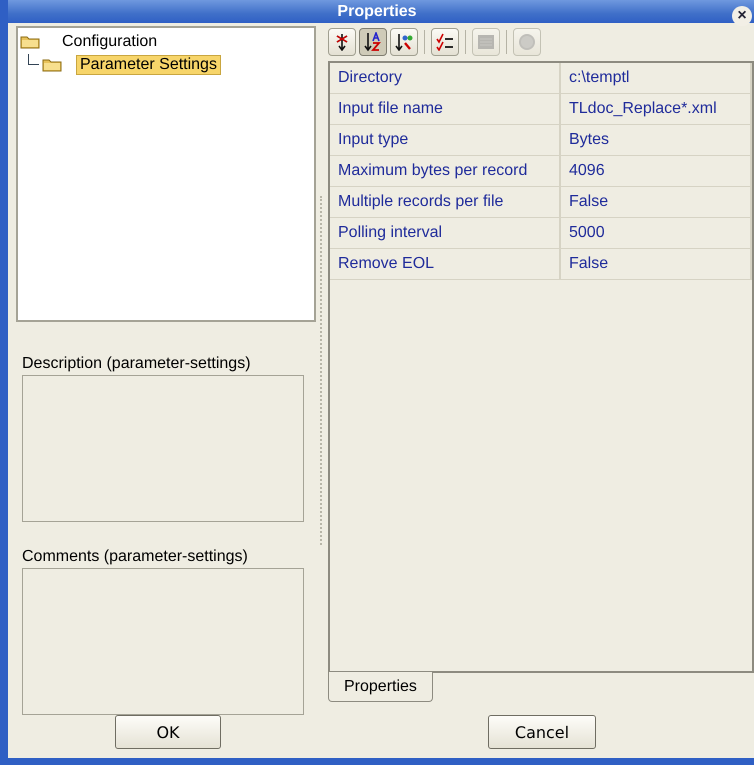 This screenshot has height=765, width=754. I want to click on description-label: Description (parameter-settings), so click(137, 364).